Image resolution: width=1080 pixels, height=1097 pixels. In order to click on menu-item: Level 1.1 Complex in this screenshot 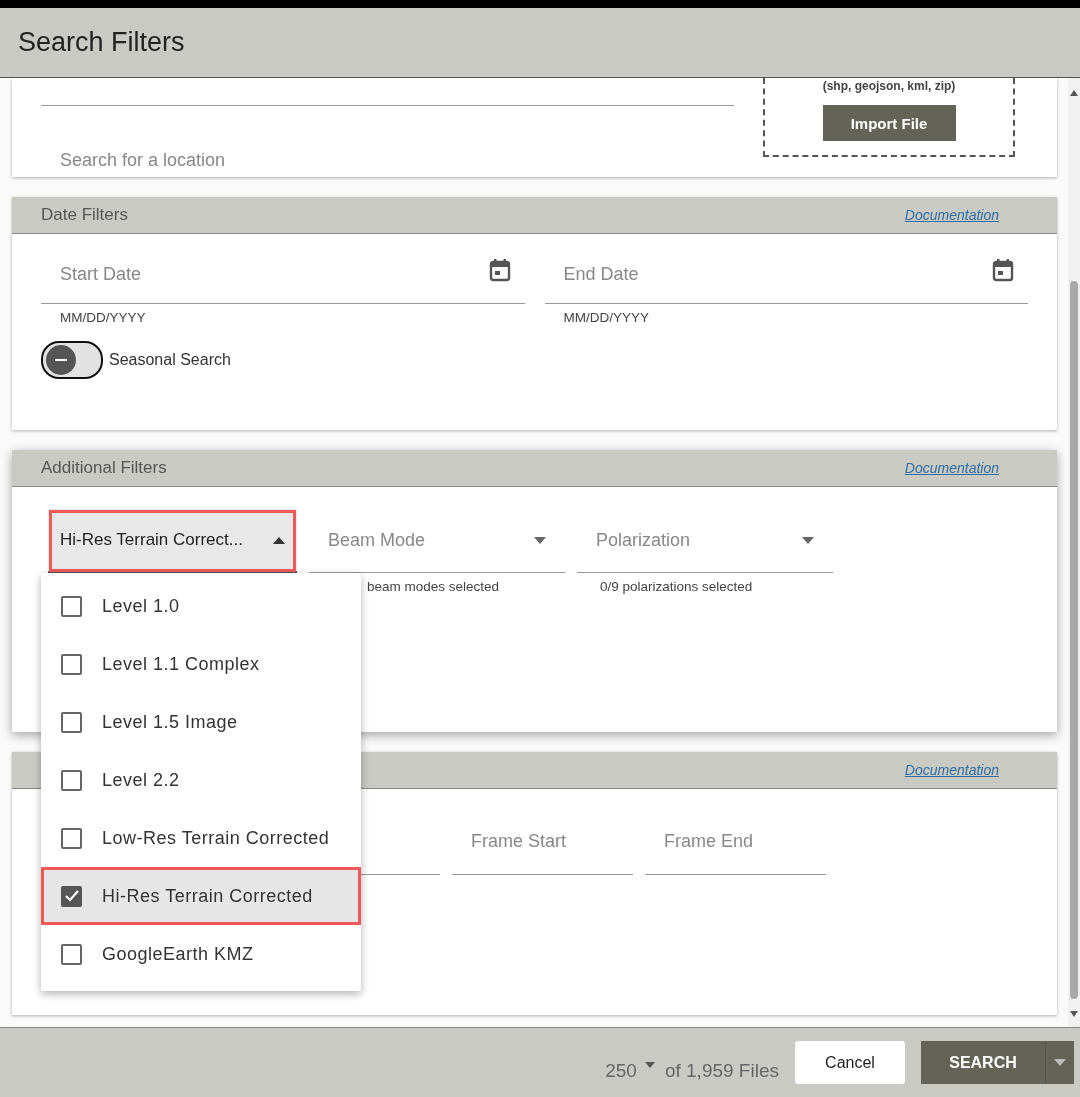, I will do `click(201, 664)`.